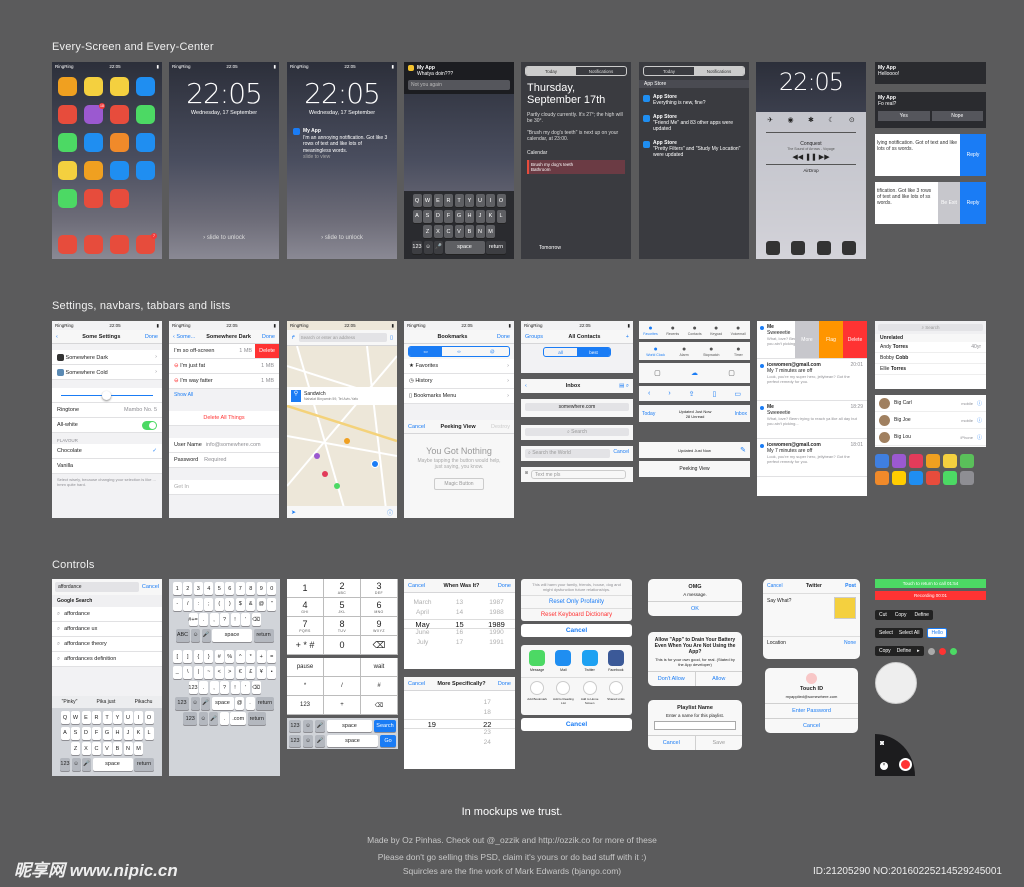 Image resolution: width=1024 pixels, height=887 pixels. What do you see at coordinates (240, 604) in the screenshot?
I see `key: $` at bounding box center [240, 604].